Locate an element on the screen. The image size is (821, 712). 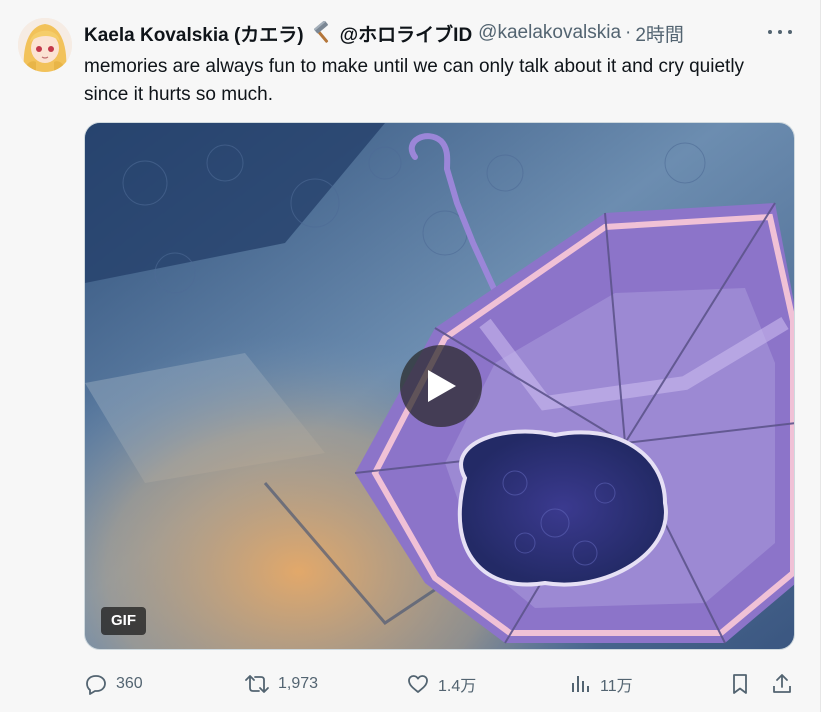
hammer-emoji-icon is located at coordinates (322, 32).